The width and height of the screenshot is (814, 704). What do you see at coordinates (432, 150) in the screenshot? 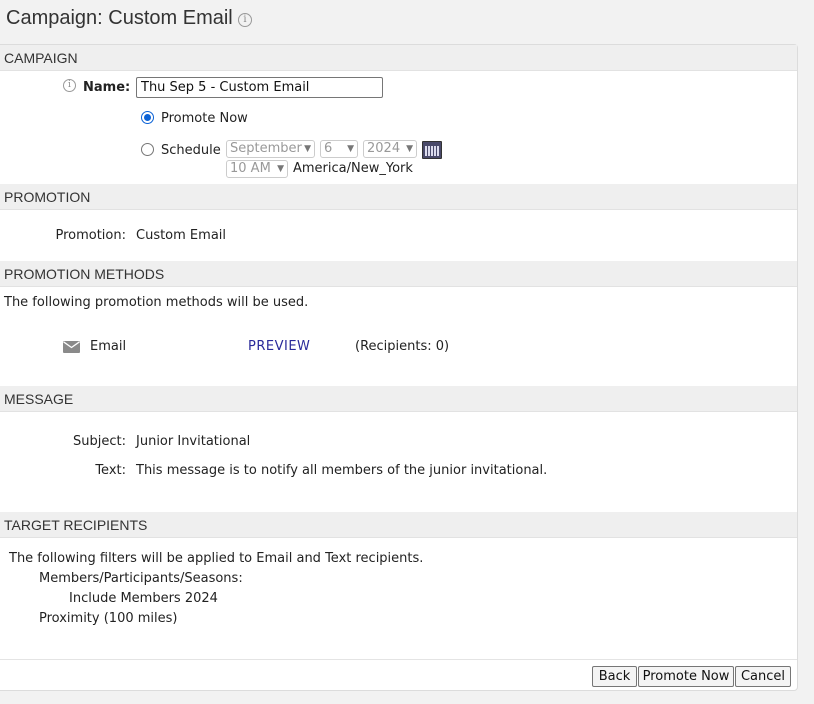
I see `calendar-icon` at bounding box center [432, 150].